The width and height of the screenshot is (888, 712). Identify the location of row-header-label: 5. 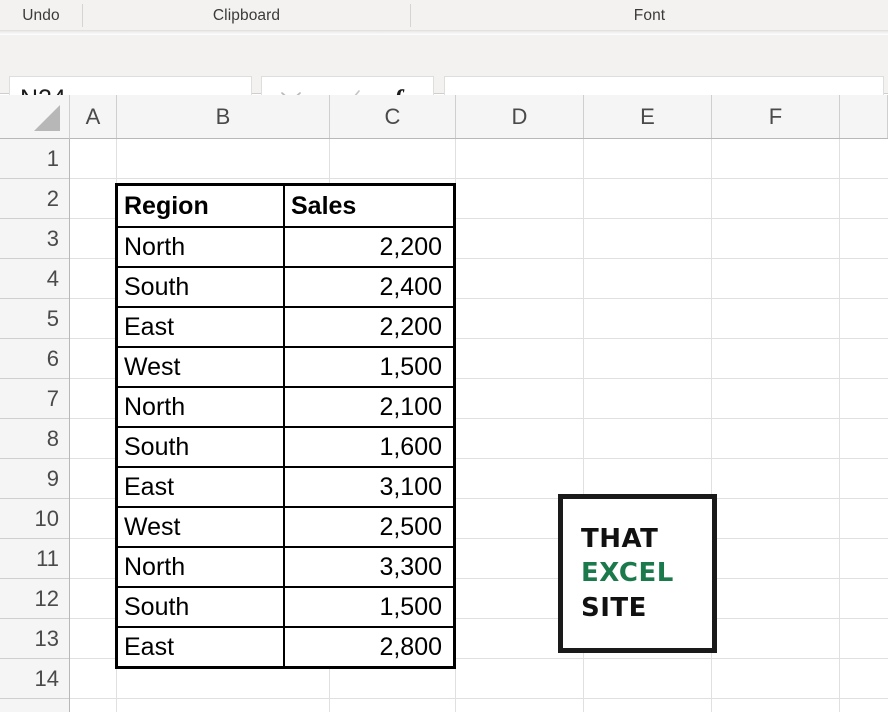
(52, 318).